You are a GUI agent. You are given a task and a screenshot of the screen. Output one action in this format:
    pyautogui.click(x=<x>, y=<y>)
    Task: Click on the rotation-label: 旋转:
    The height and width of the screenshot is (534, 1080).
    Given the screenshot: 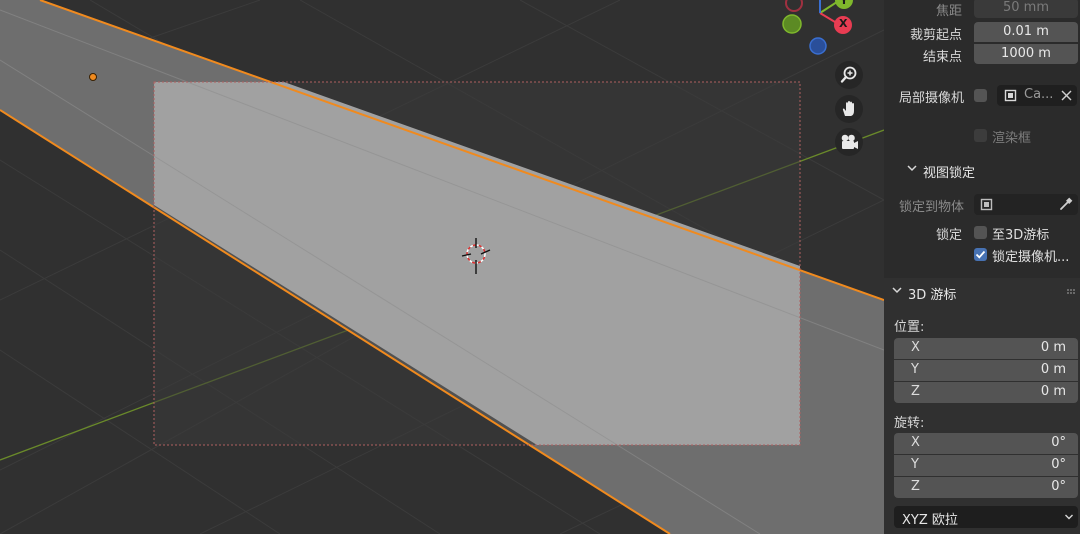 What is the action you would take?
    pyautogui.click(x=909, y=423)
    